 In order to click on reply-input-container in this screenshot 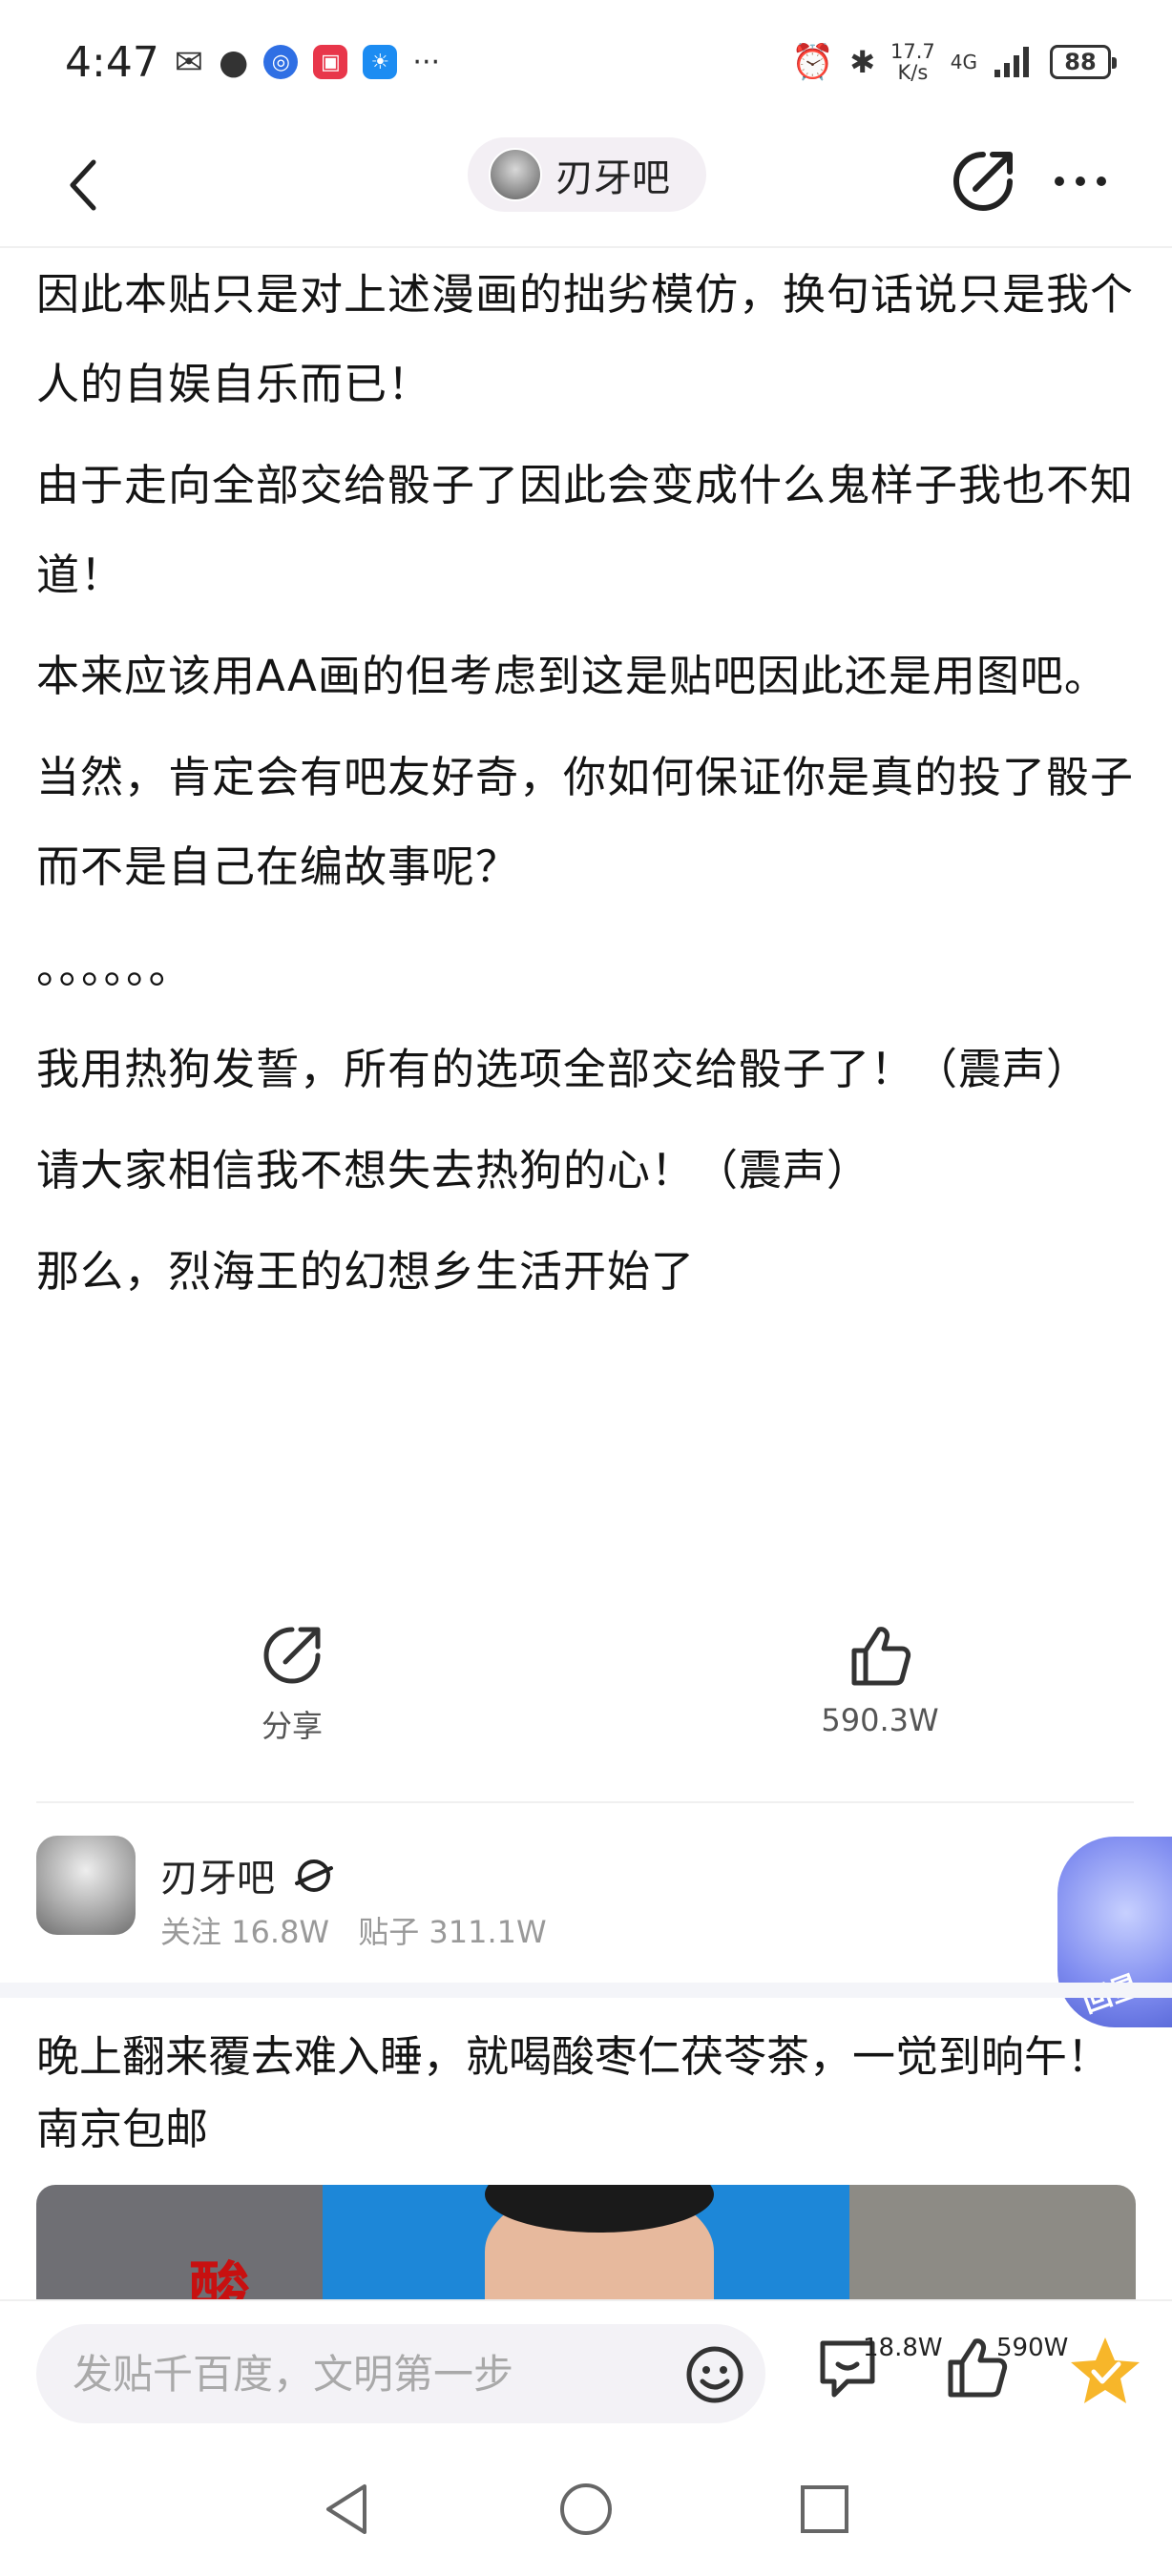, I will do `click(400, 2373)`.